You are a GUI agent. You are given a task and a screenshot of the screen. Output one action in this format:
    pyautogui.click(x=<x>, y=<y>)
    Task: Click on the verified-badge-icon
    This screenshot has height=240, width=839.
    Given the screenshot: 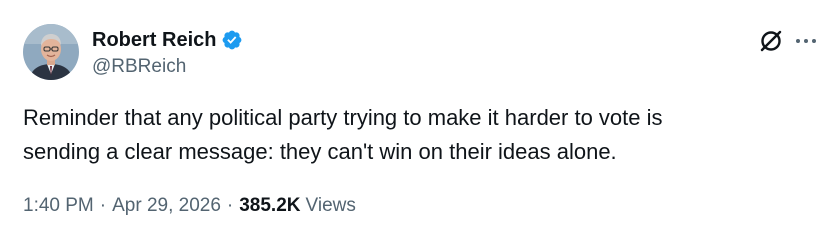 What is the action you would take?
    pyautogui.click(x=232, y=40)
    